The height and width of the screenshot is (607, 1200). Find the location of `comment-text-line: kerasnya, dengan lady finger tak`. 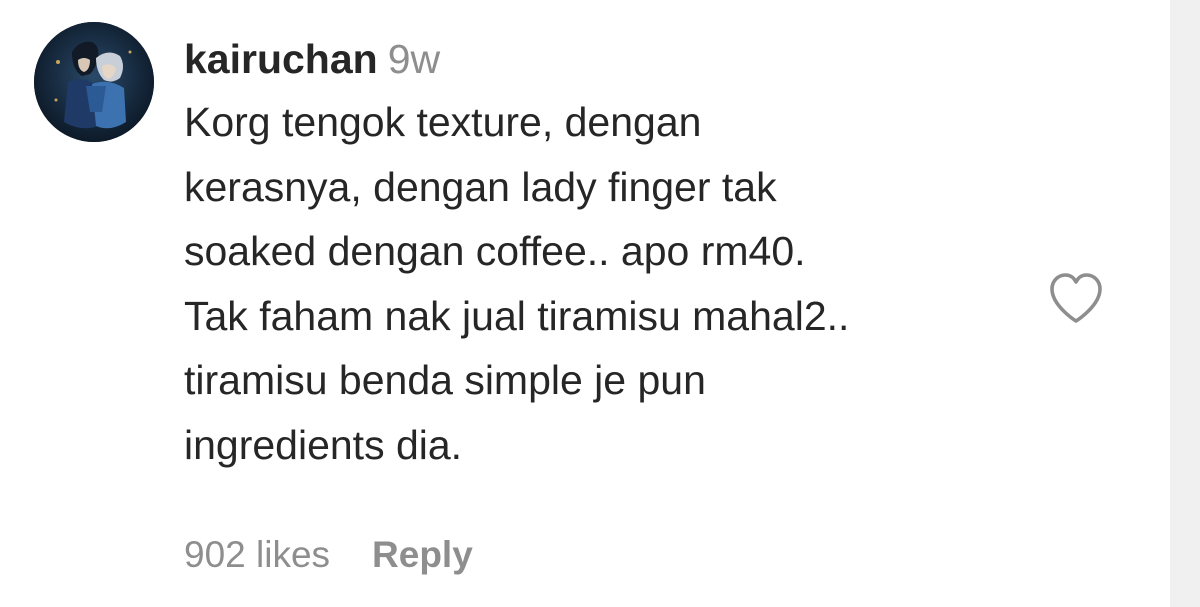

comment-text-line: kerasnya, dengan lady finger tak is located at coordinates (480, 186).